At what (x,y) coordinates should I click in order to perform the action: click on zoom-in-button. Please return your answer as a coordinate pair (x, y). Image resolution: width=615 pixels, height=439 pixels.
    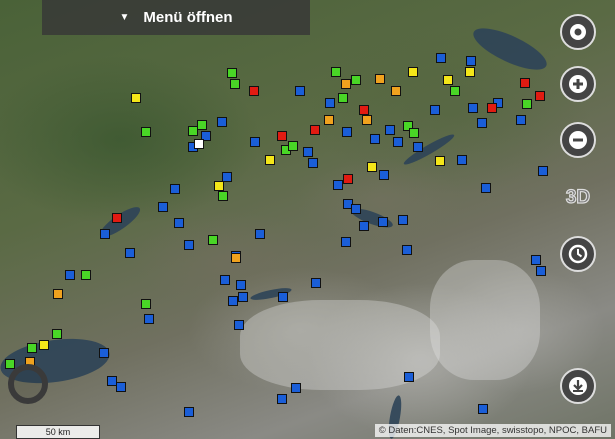
    Looking at the image, I should click on (578, 84).